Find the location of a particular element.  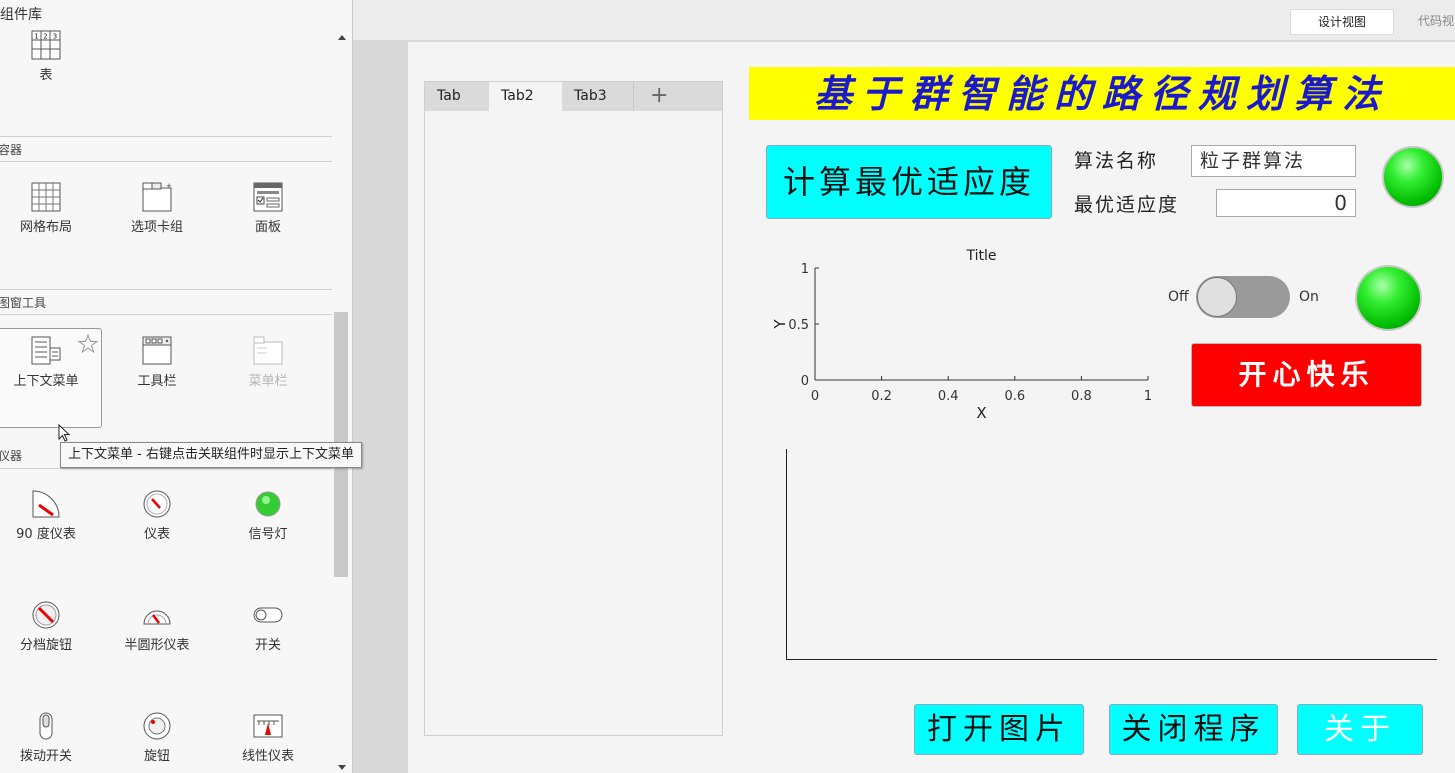

table-icon: 1 2 3 is located at coordinates (46, 45).